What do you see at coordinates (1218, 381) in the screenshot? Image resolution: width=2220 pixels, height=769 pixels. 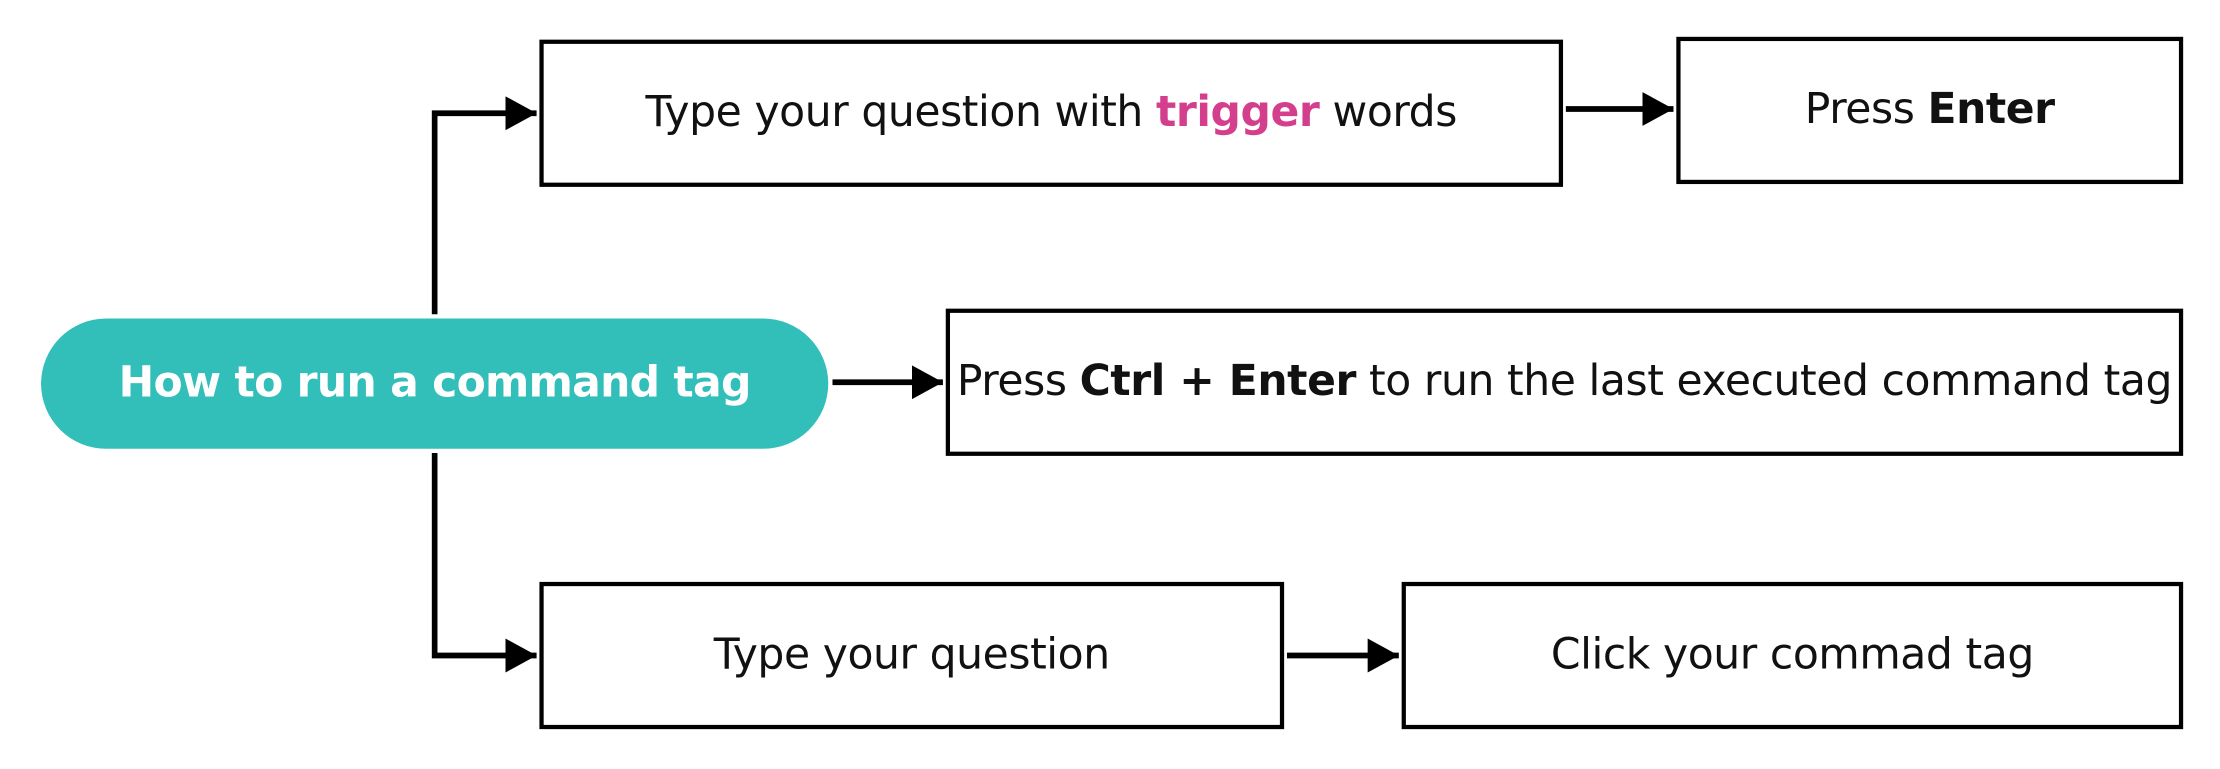 I see `ctrl-enter-keys: Ctrl + Enter` at bounding box center [1218, 381].